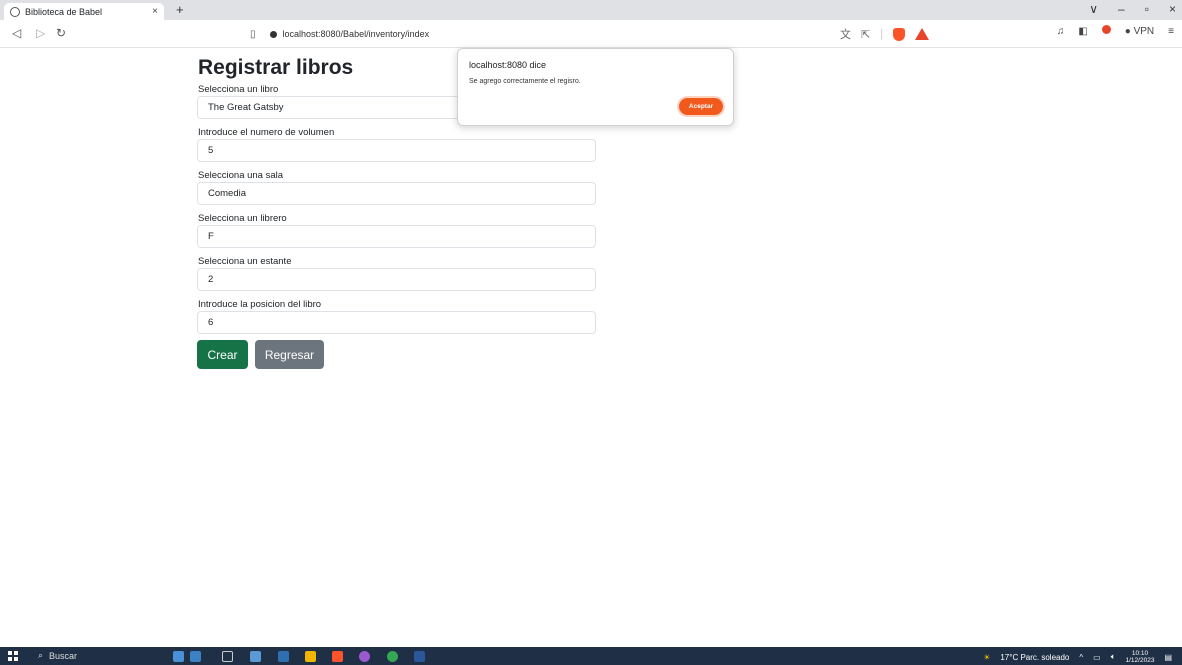 The width and height of the screenshot is (1182, 665). I want to click on volume-label: Introduce el numero de volumen, so click(266, 132).